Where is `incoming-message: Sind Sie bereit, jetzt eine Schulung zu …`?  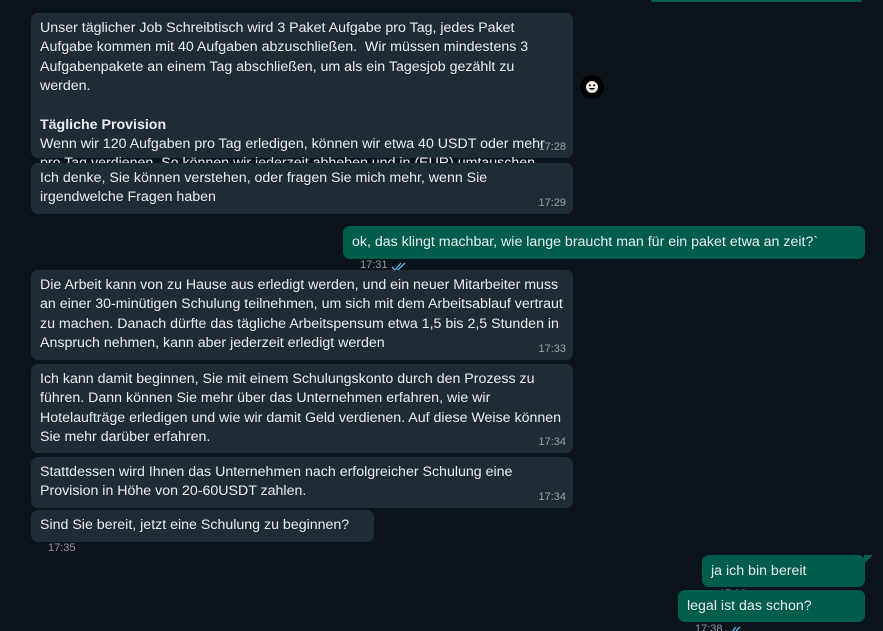 incoming-message: Sind Sie bereit, jetzt eine Schulung zu … is located at coordinates (202, 532).